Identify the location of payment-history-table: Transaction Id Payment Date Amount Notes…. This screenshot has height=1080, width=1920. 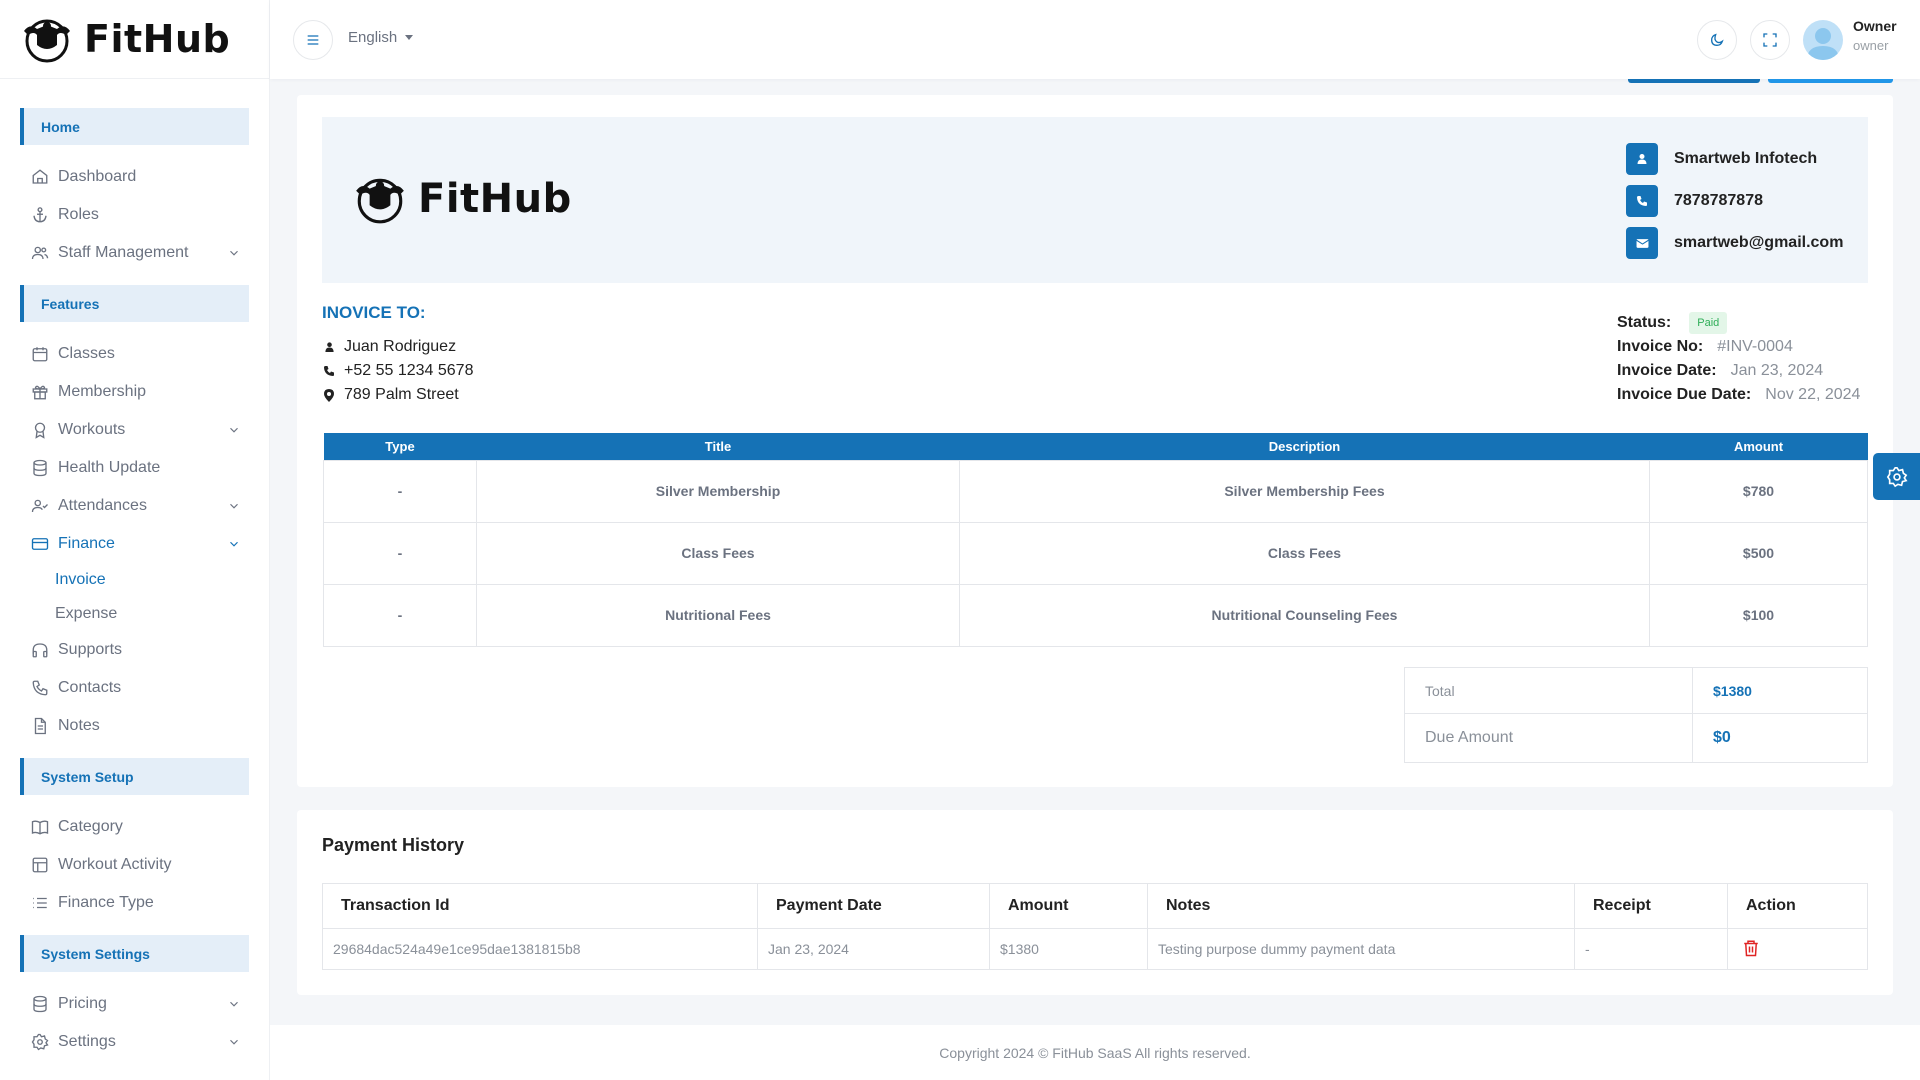
(1095, 926).